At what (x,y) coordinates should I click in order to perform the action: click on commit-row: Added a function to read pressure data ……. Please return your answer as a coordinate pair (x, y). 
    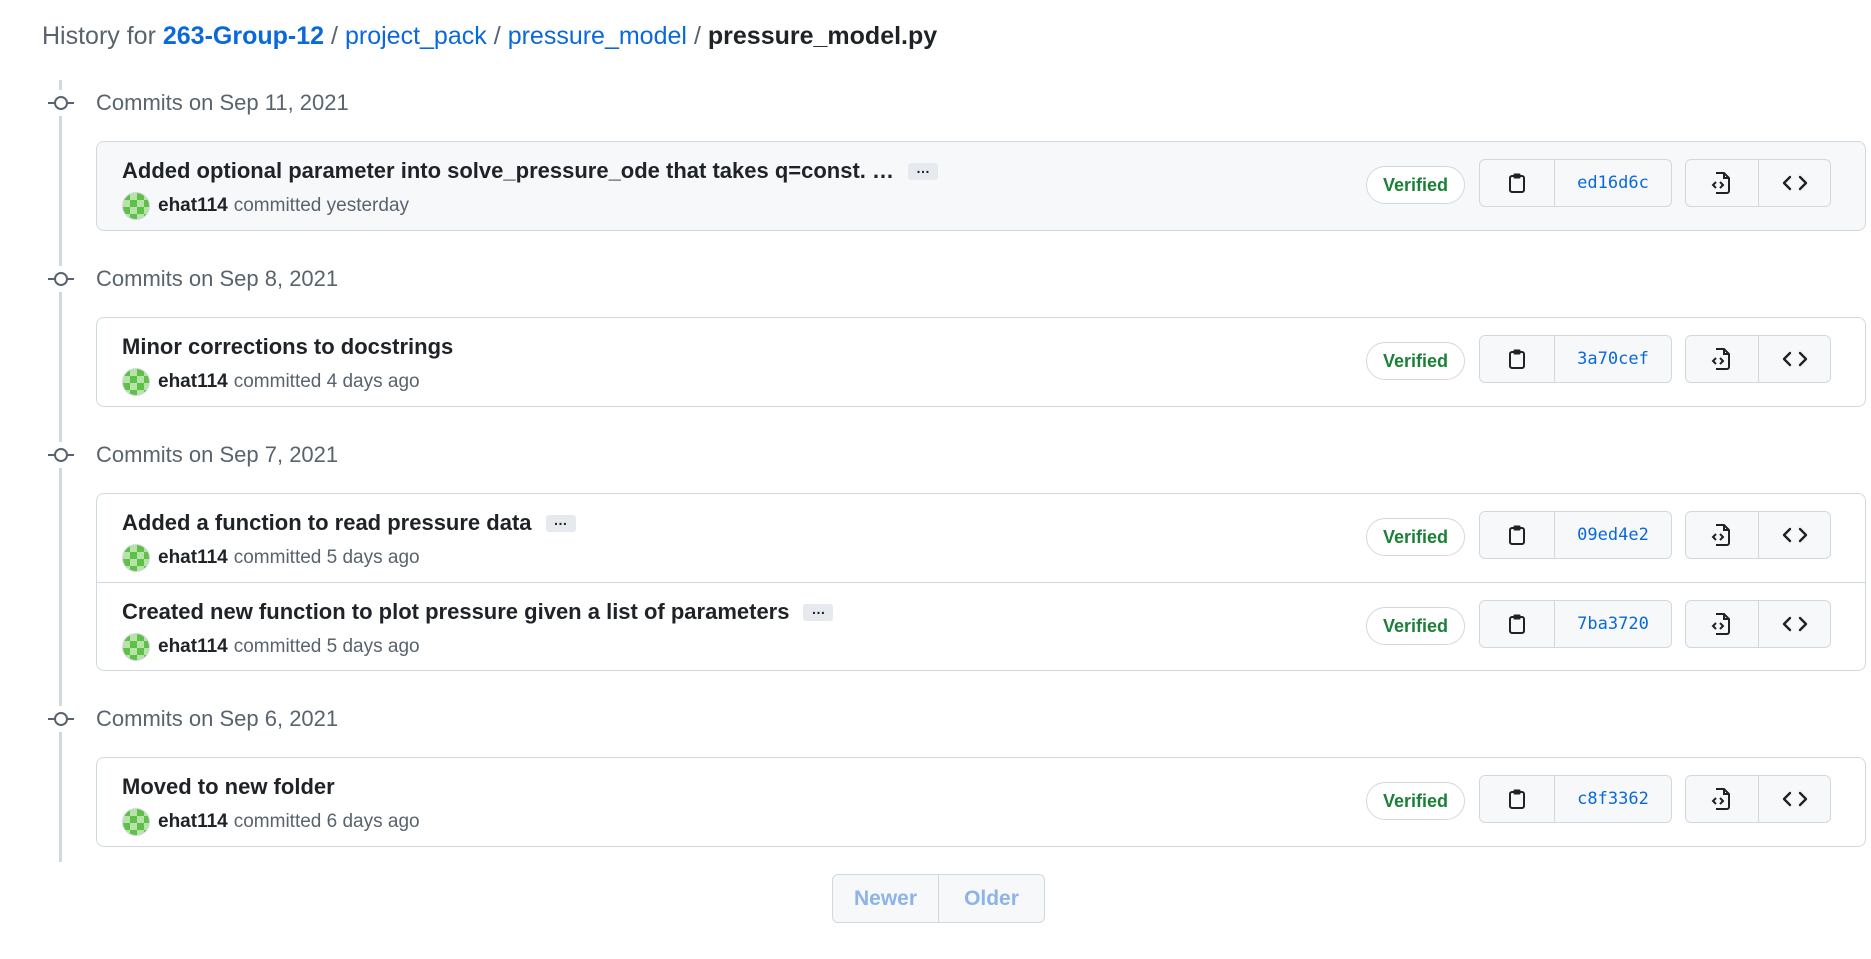
    Looking at the image, I should click on (981, 538).